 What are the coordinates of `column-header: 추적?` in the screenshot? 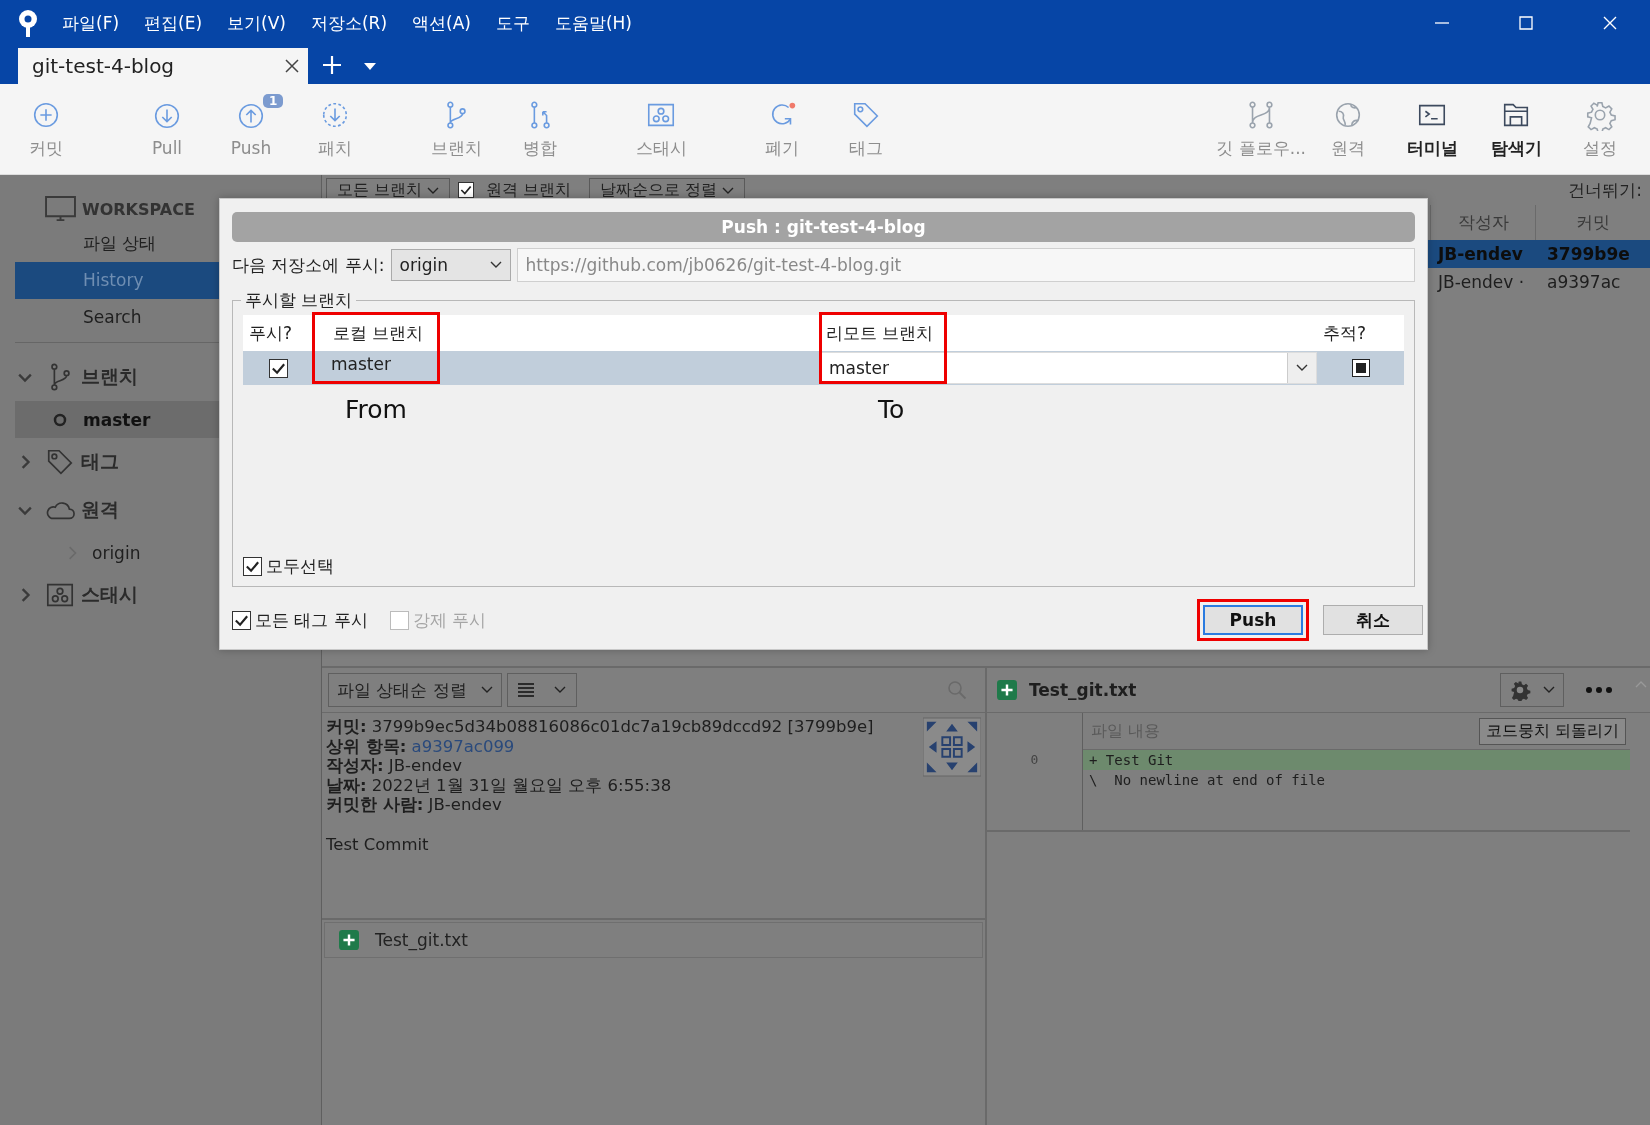 It's located at (1360, 333).